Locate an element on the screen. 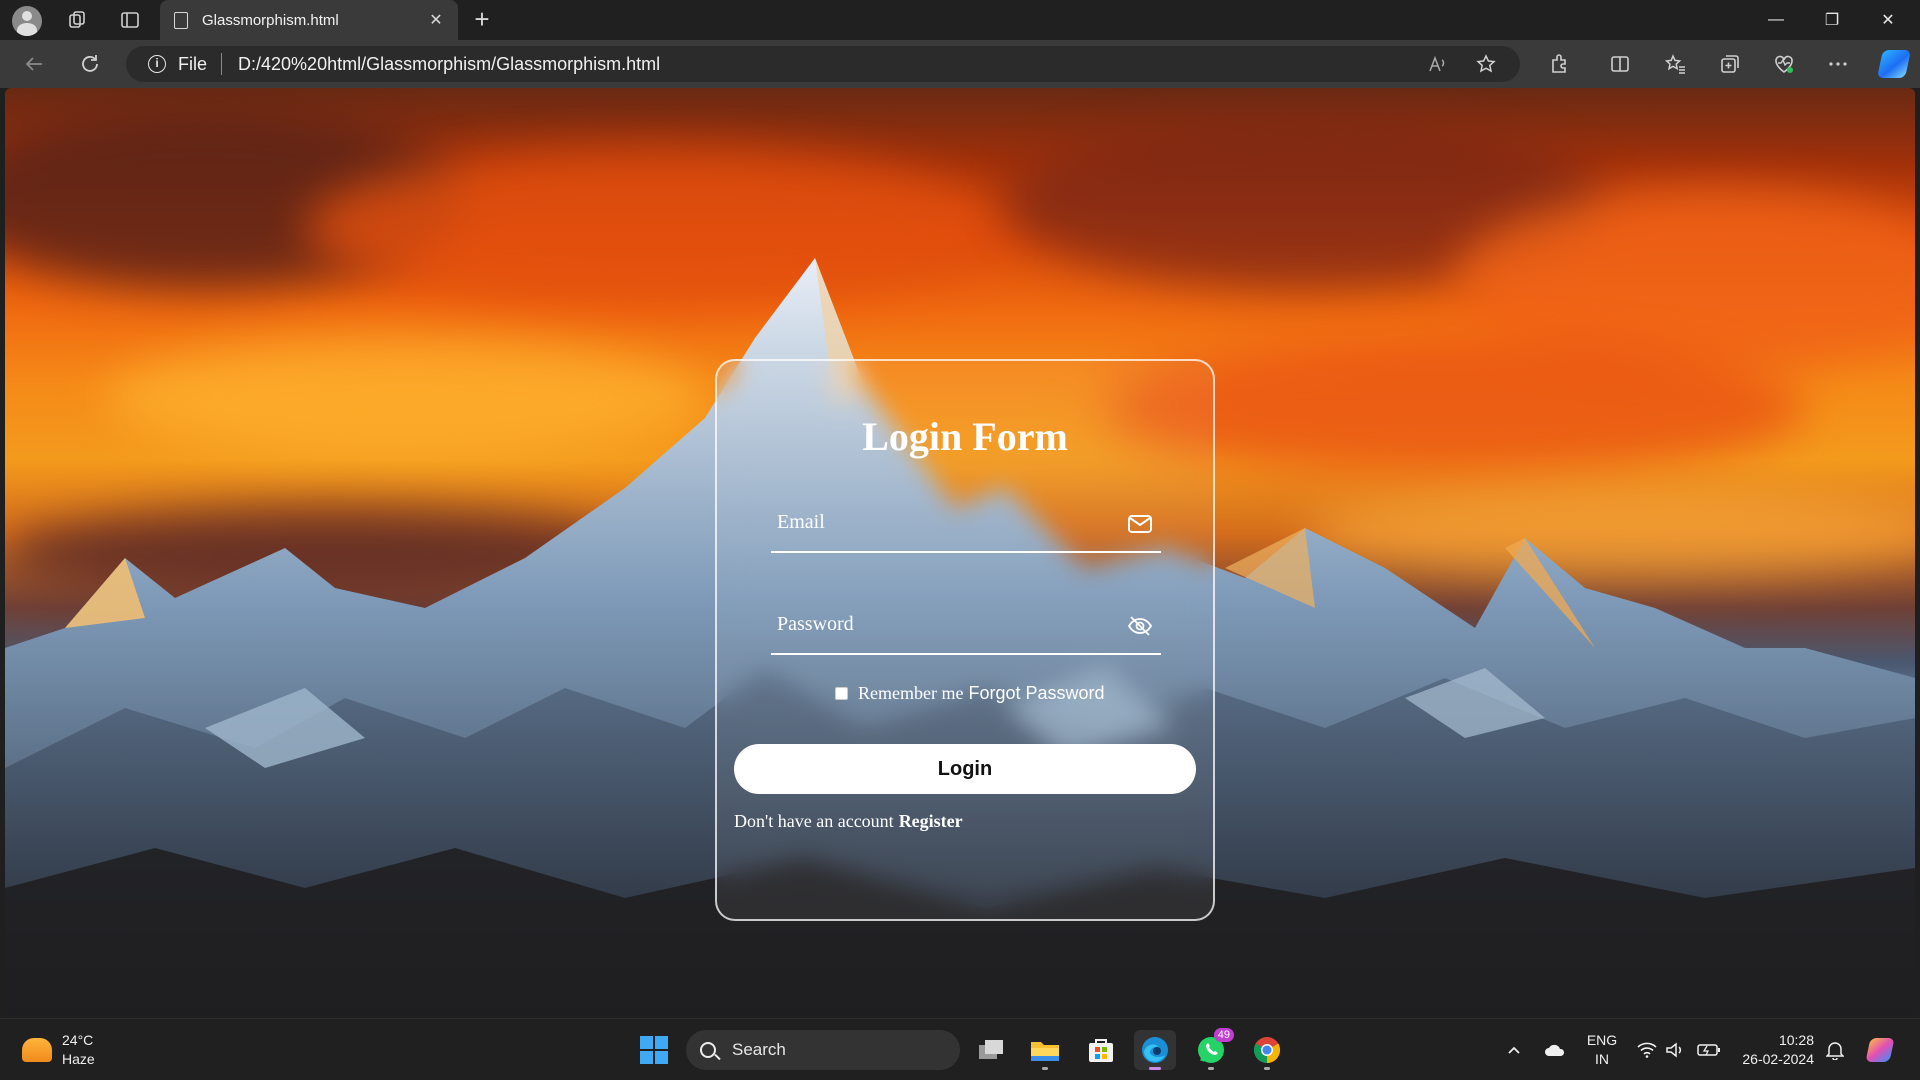 The image size is (1920, 1080). more-icon is located at coordinates (1838, 64).